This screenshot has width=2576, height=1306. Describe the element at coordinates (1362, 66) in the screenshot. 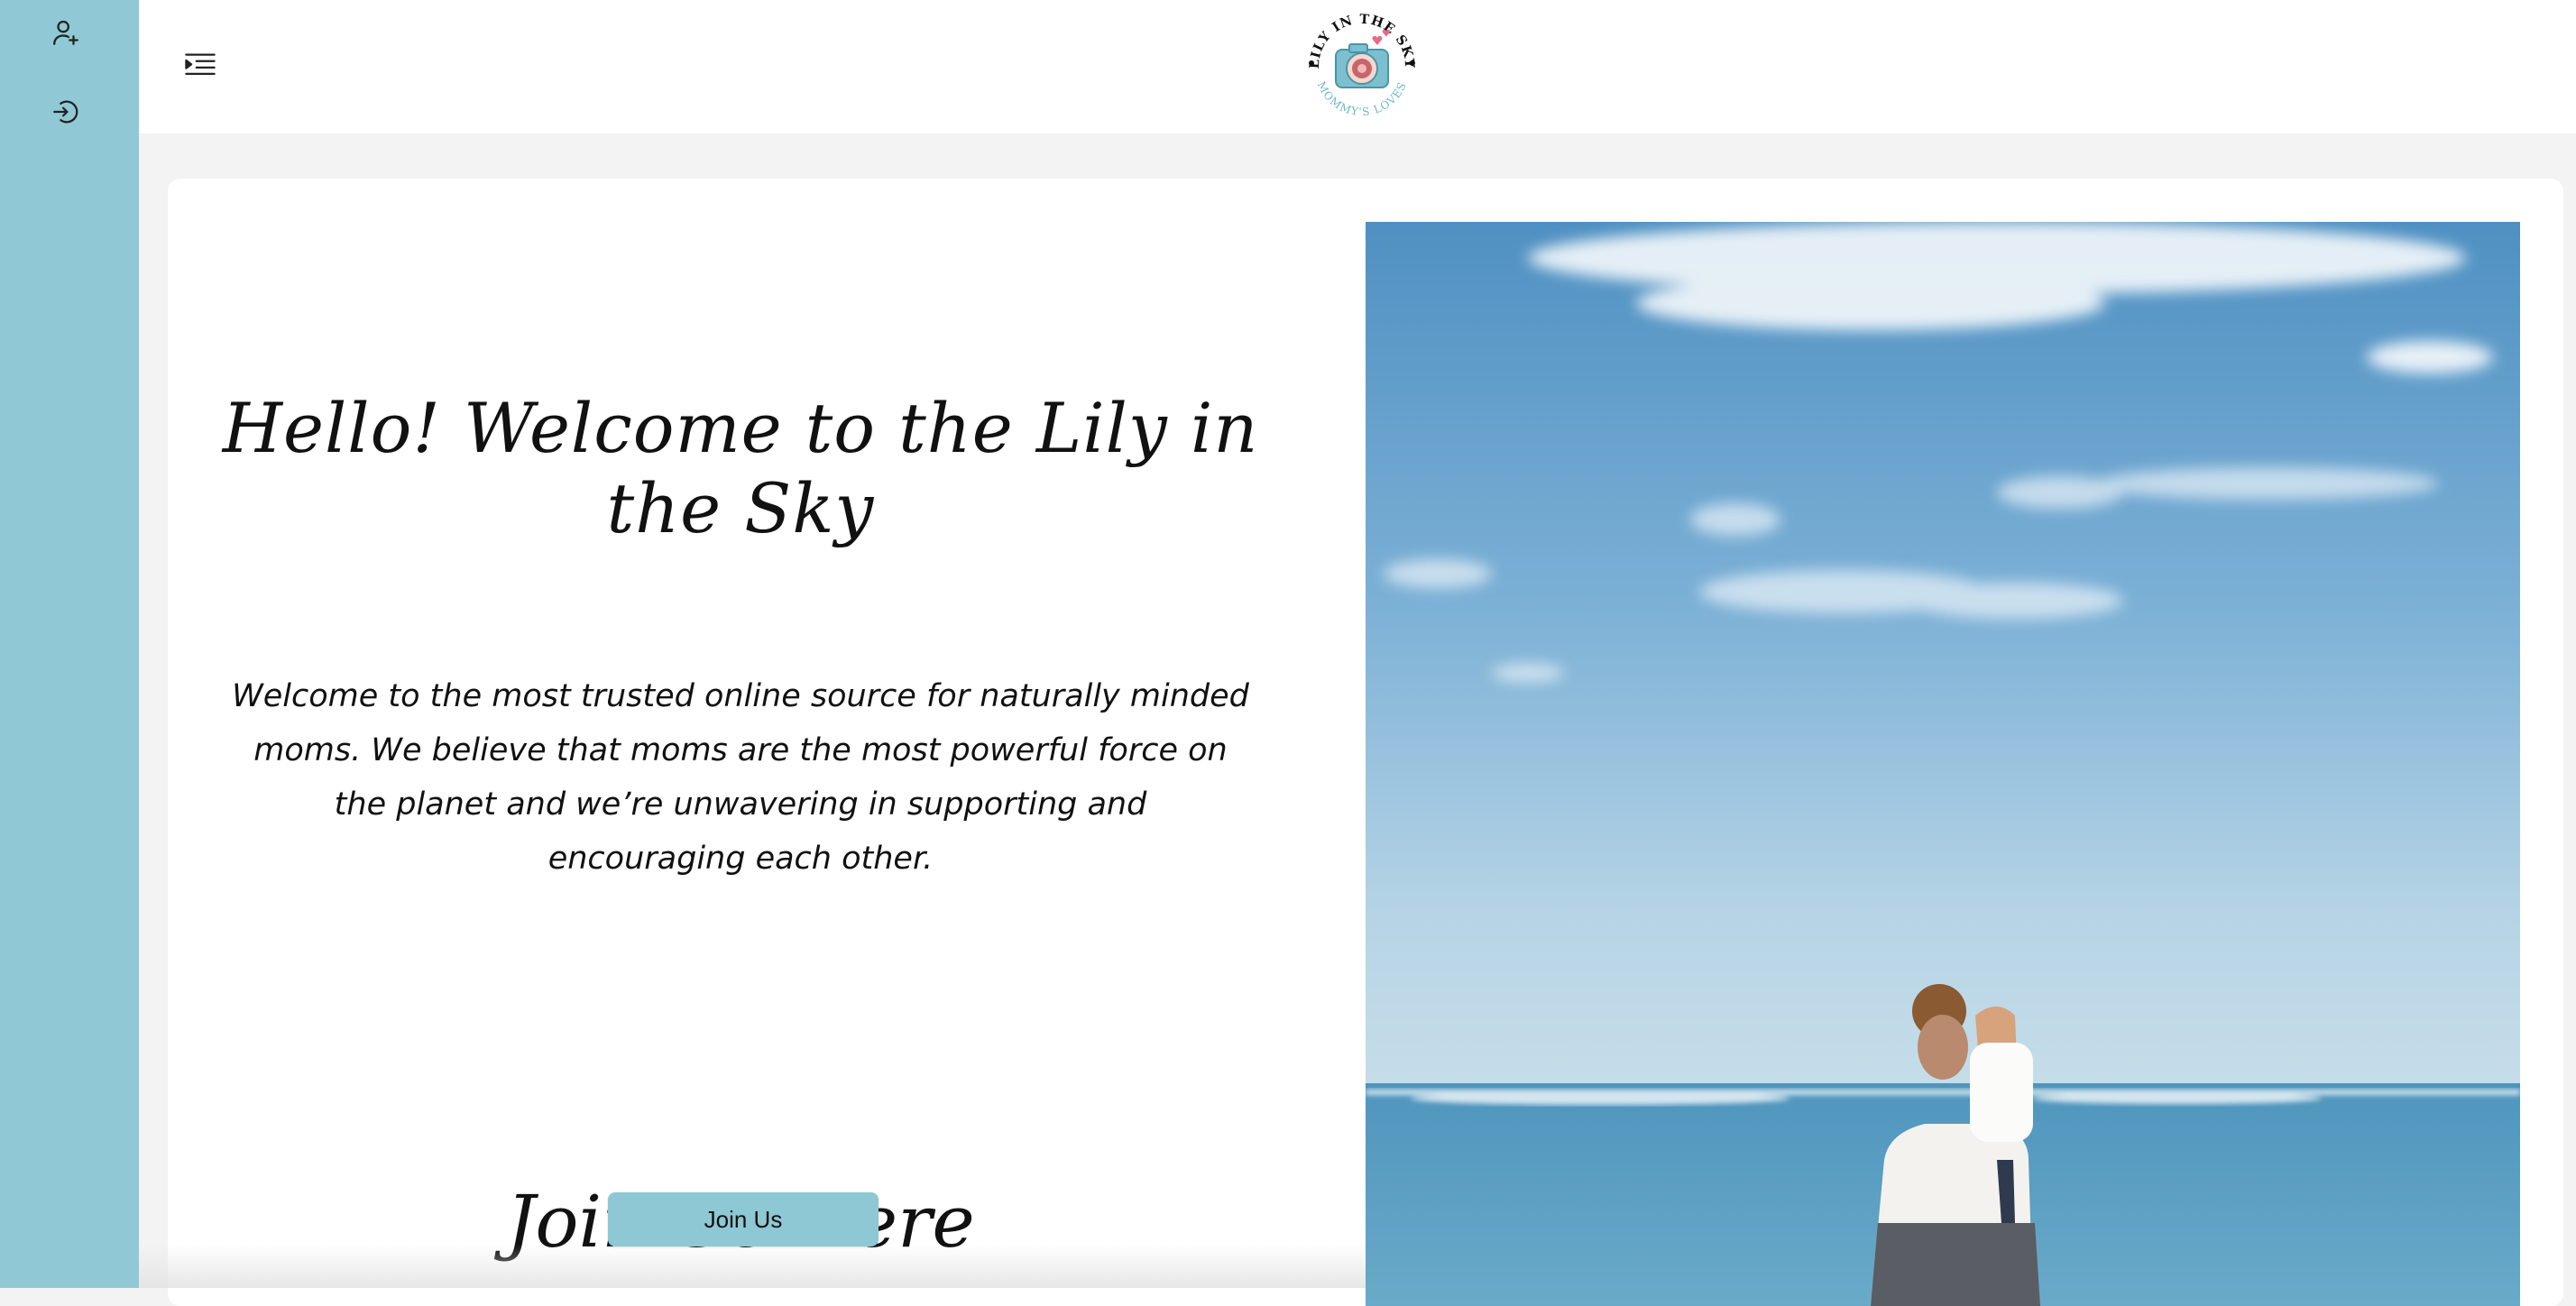

I see `site-logo: LILY IN THE SKY MOMMY'S LOVES` at that location.